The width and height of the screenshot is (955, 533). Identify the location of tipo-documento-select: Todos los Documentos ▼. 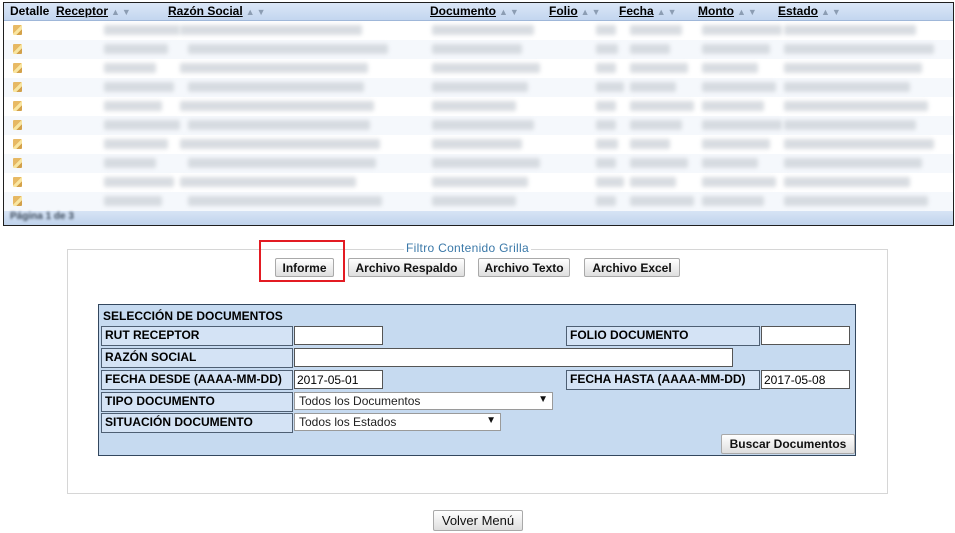
(423, 401).